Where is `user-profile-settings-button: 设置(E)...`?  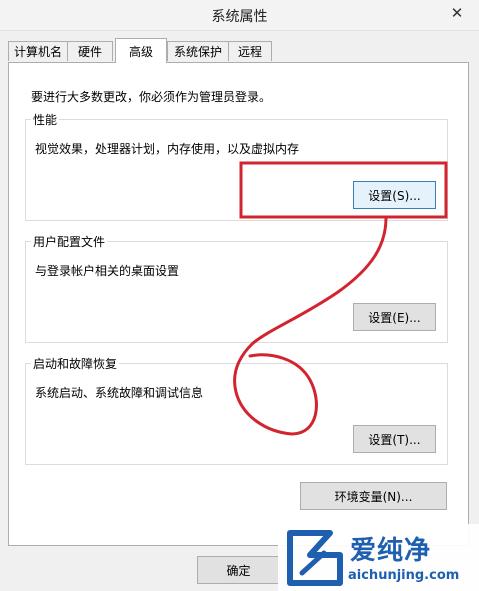 user-profile-settings-button: 设置(E)... is located at coordinates (394, 317).